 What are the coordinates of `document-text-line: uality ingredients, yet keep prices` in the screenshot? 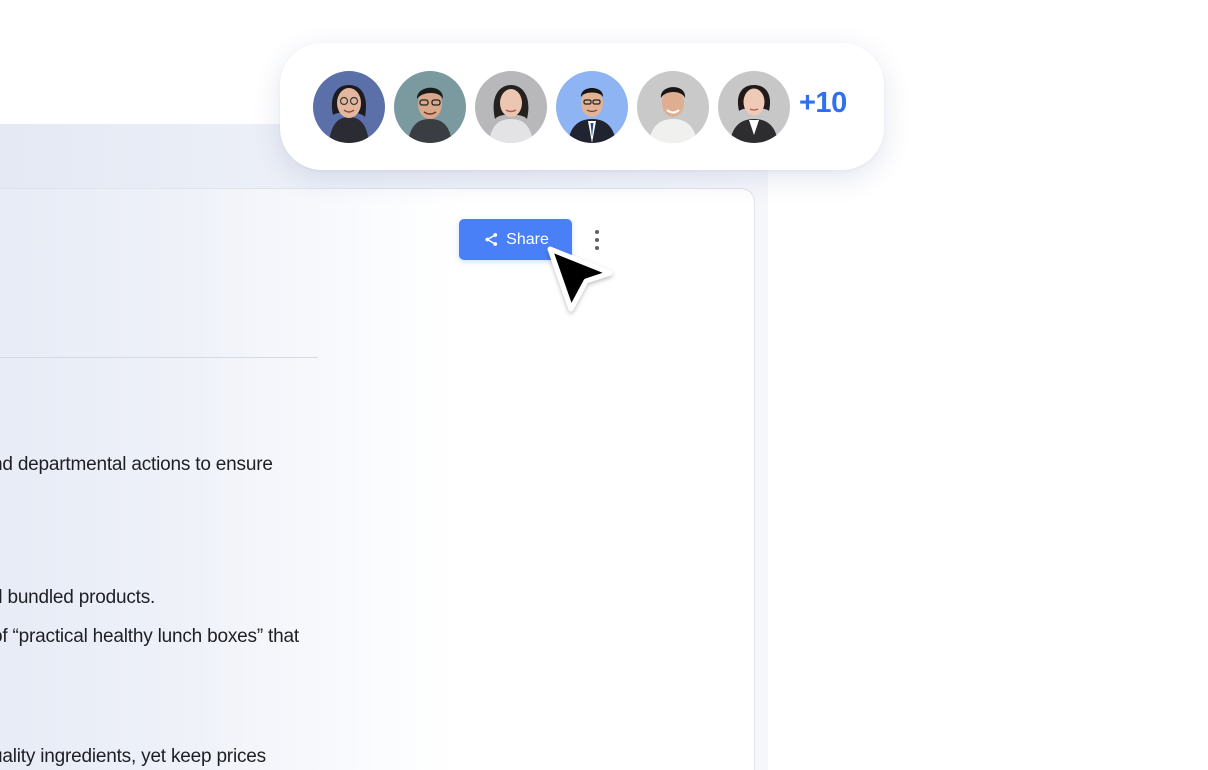 It's located at (133, 756).